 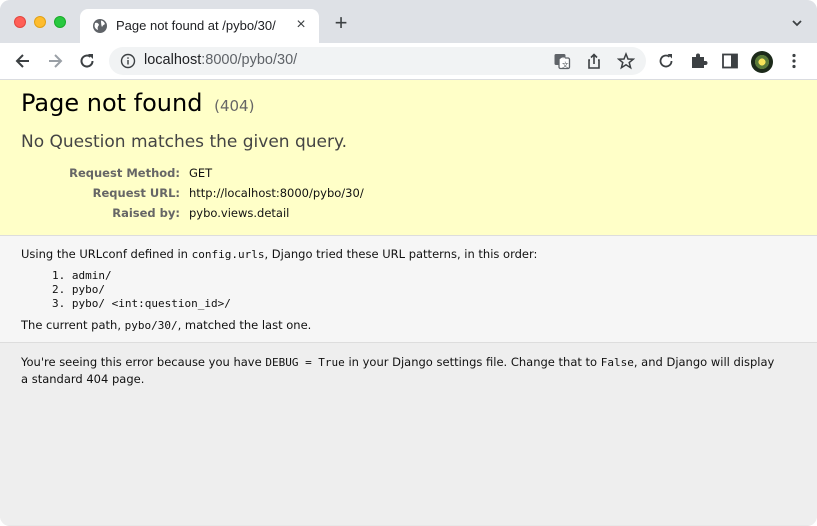 I want to click on pattern-number: 1., so click(x=59, y=275).